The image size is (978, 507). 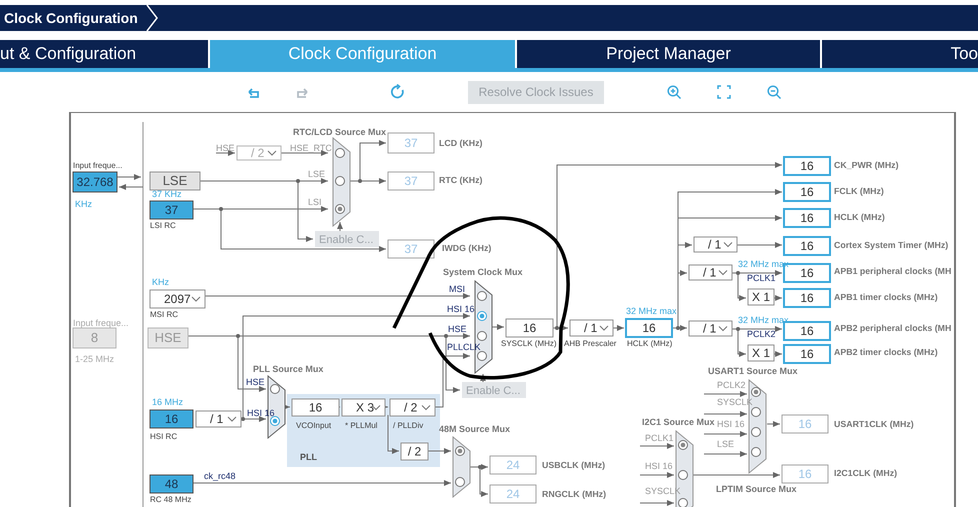 What do you see at coordinates (175, 181) in the screenshot?
I see `oscillator-block: LSE` at bounding box center [175, 181].